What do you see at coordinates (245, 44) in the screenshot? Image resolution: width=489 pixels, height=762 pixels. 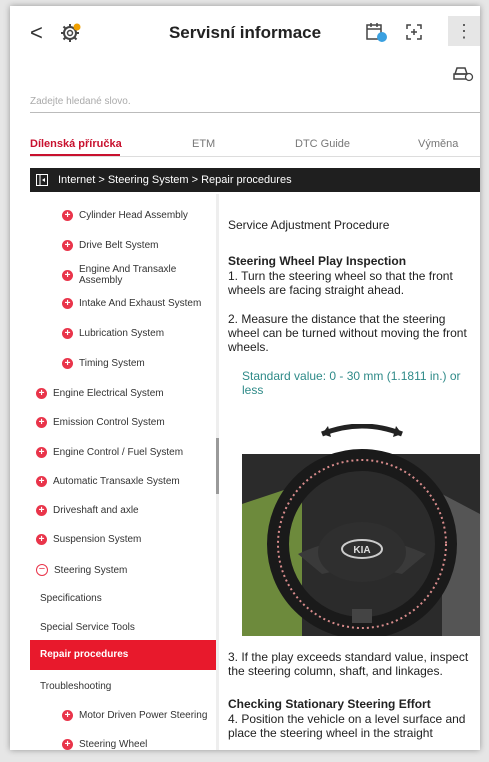 I see `header: < Servisní informace ⋮` at bounding box center [245, 44].